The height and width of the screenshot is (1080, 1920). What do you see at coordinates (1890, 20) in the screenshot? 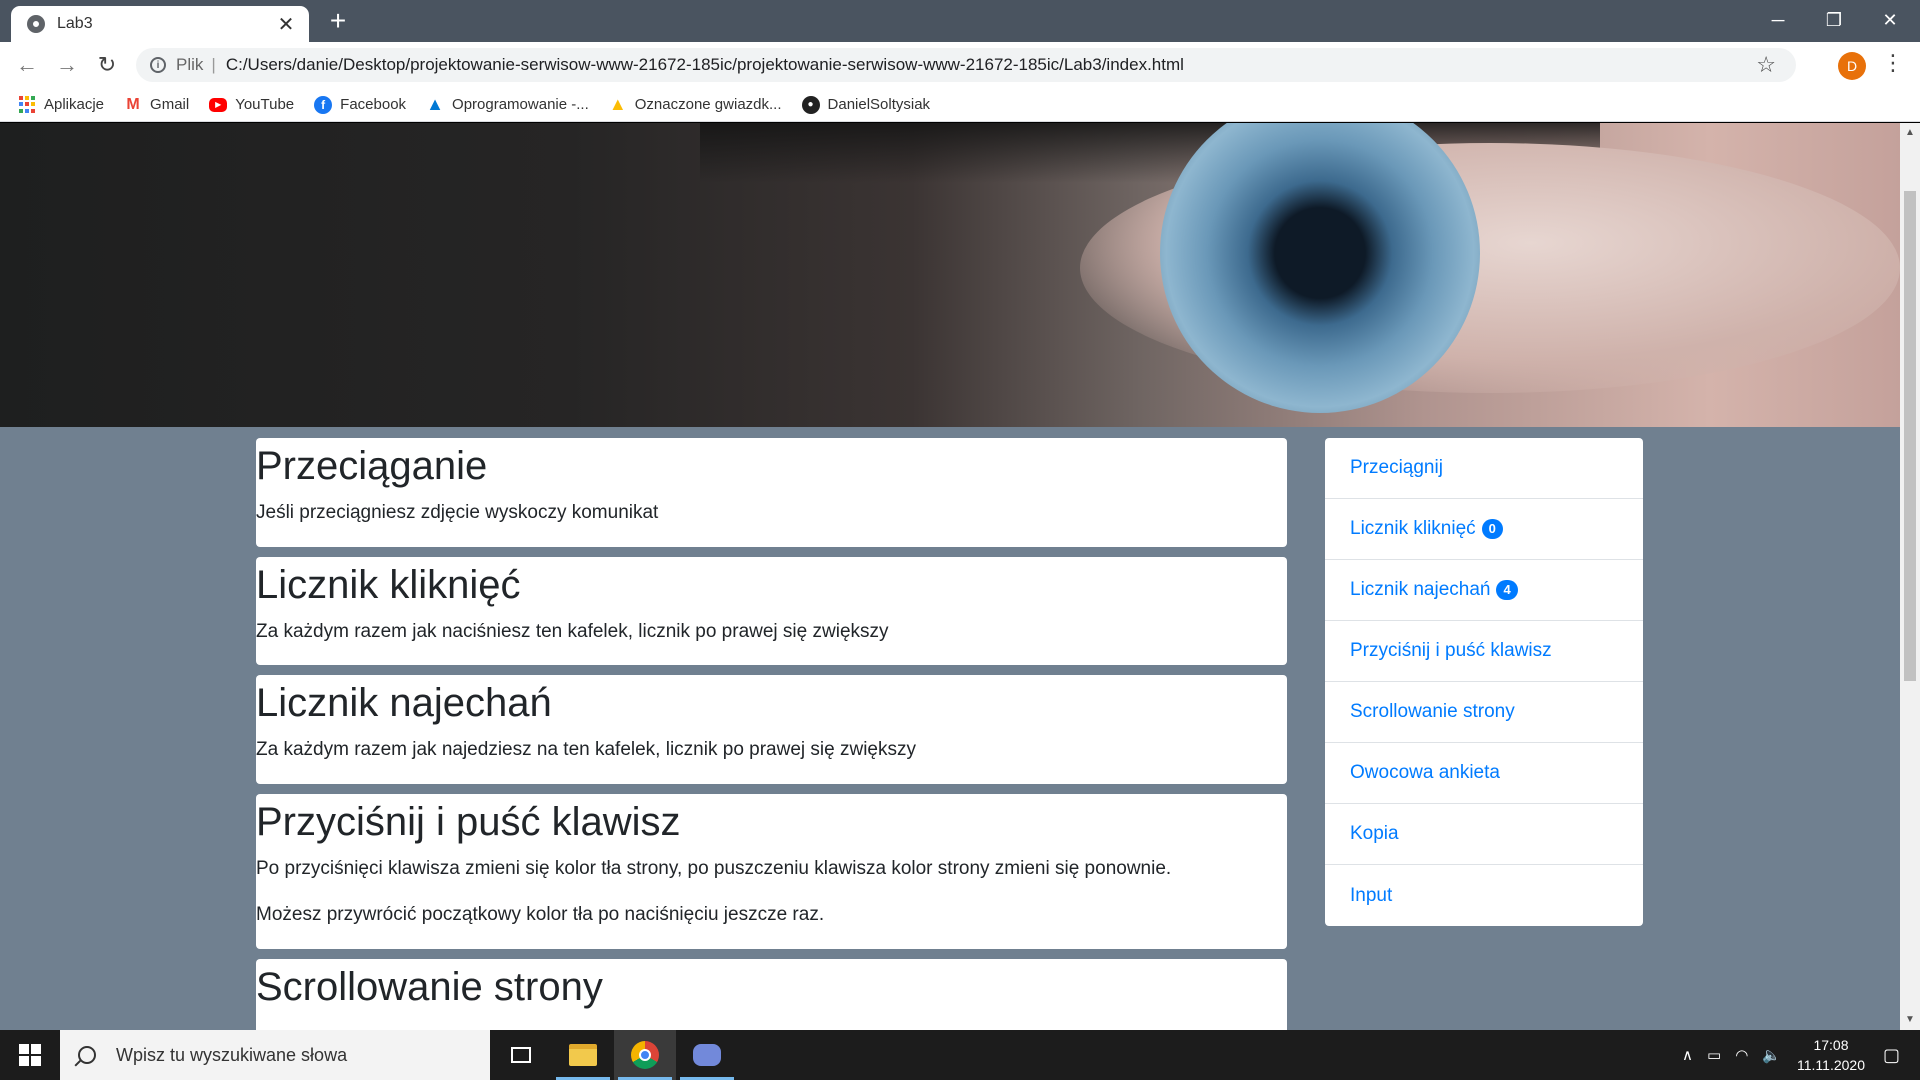
I see `close-window-button: ✕` at bounding box center [1890, 20].